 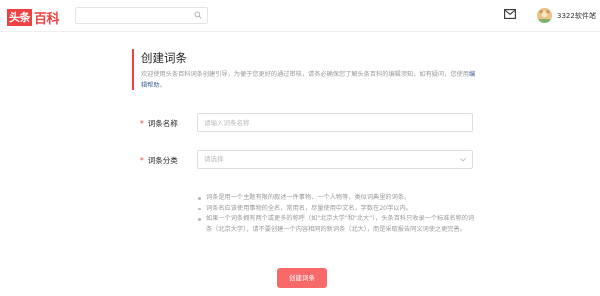 I want to click on title-accent-bar, so click(x=133, y=69).